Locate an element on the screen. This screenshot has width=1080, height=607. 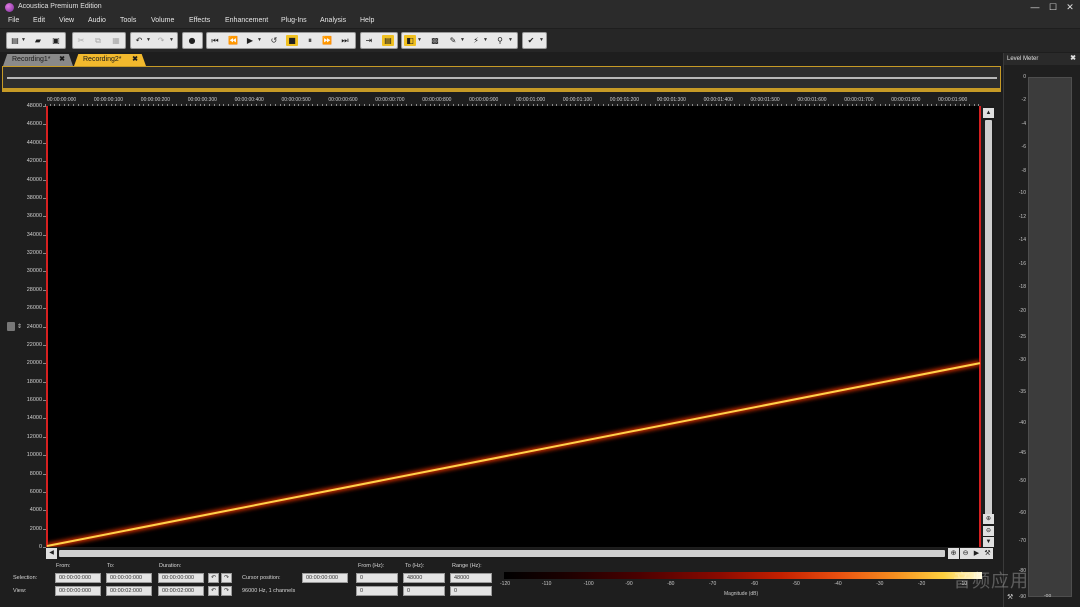
scroll-up-icon: ▲ is located at coordinates (988, 113).